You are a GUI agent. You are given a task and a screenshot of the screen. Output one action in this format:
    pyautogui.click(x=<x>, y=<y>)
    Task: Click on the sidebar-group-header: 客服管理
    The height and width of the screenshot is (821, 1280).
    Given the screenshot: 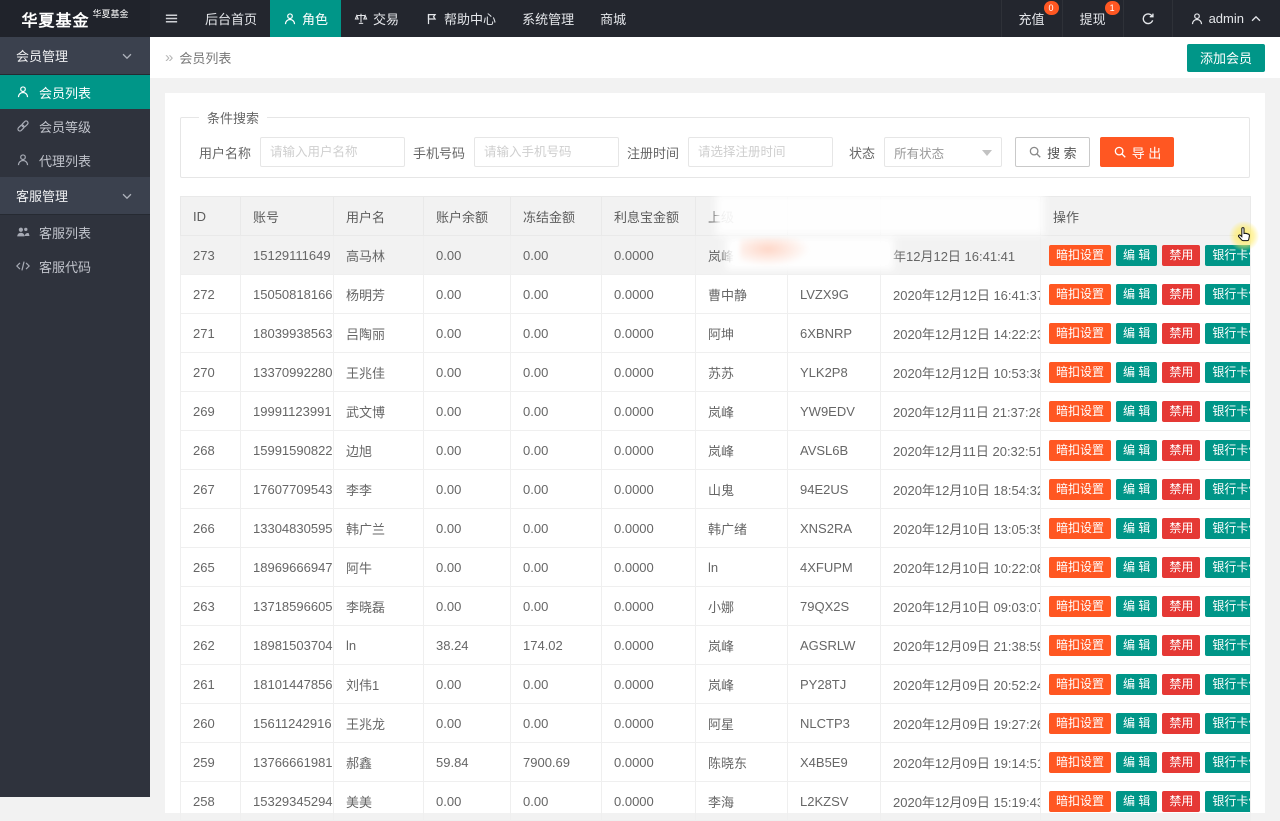 What is the action you would take?
    pyautogui.click(x=75, y=196)
    